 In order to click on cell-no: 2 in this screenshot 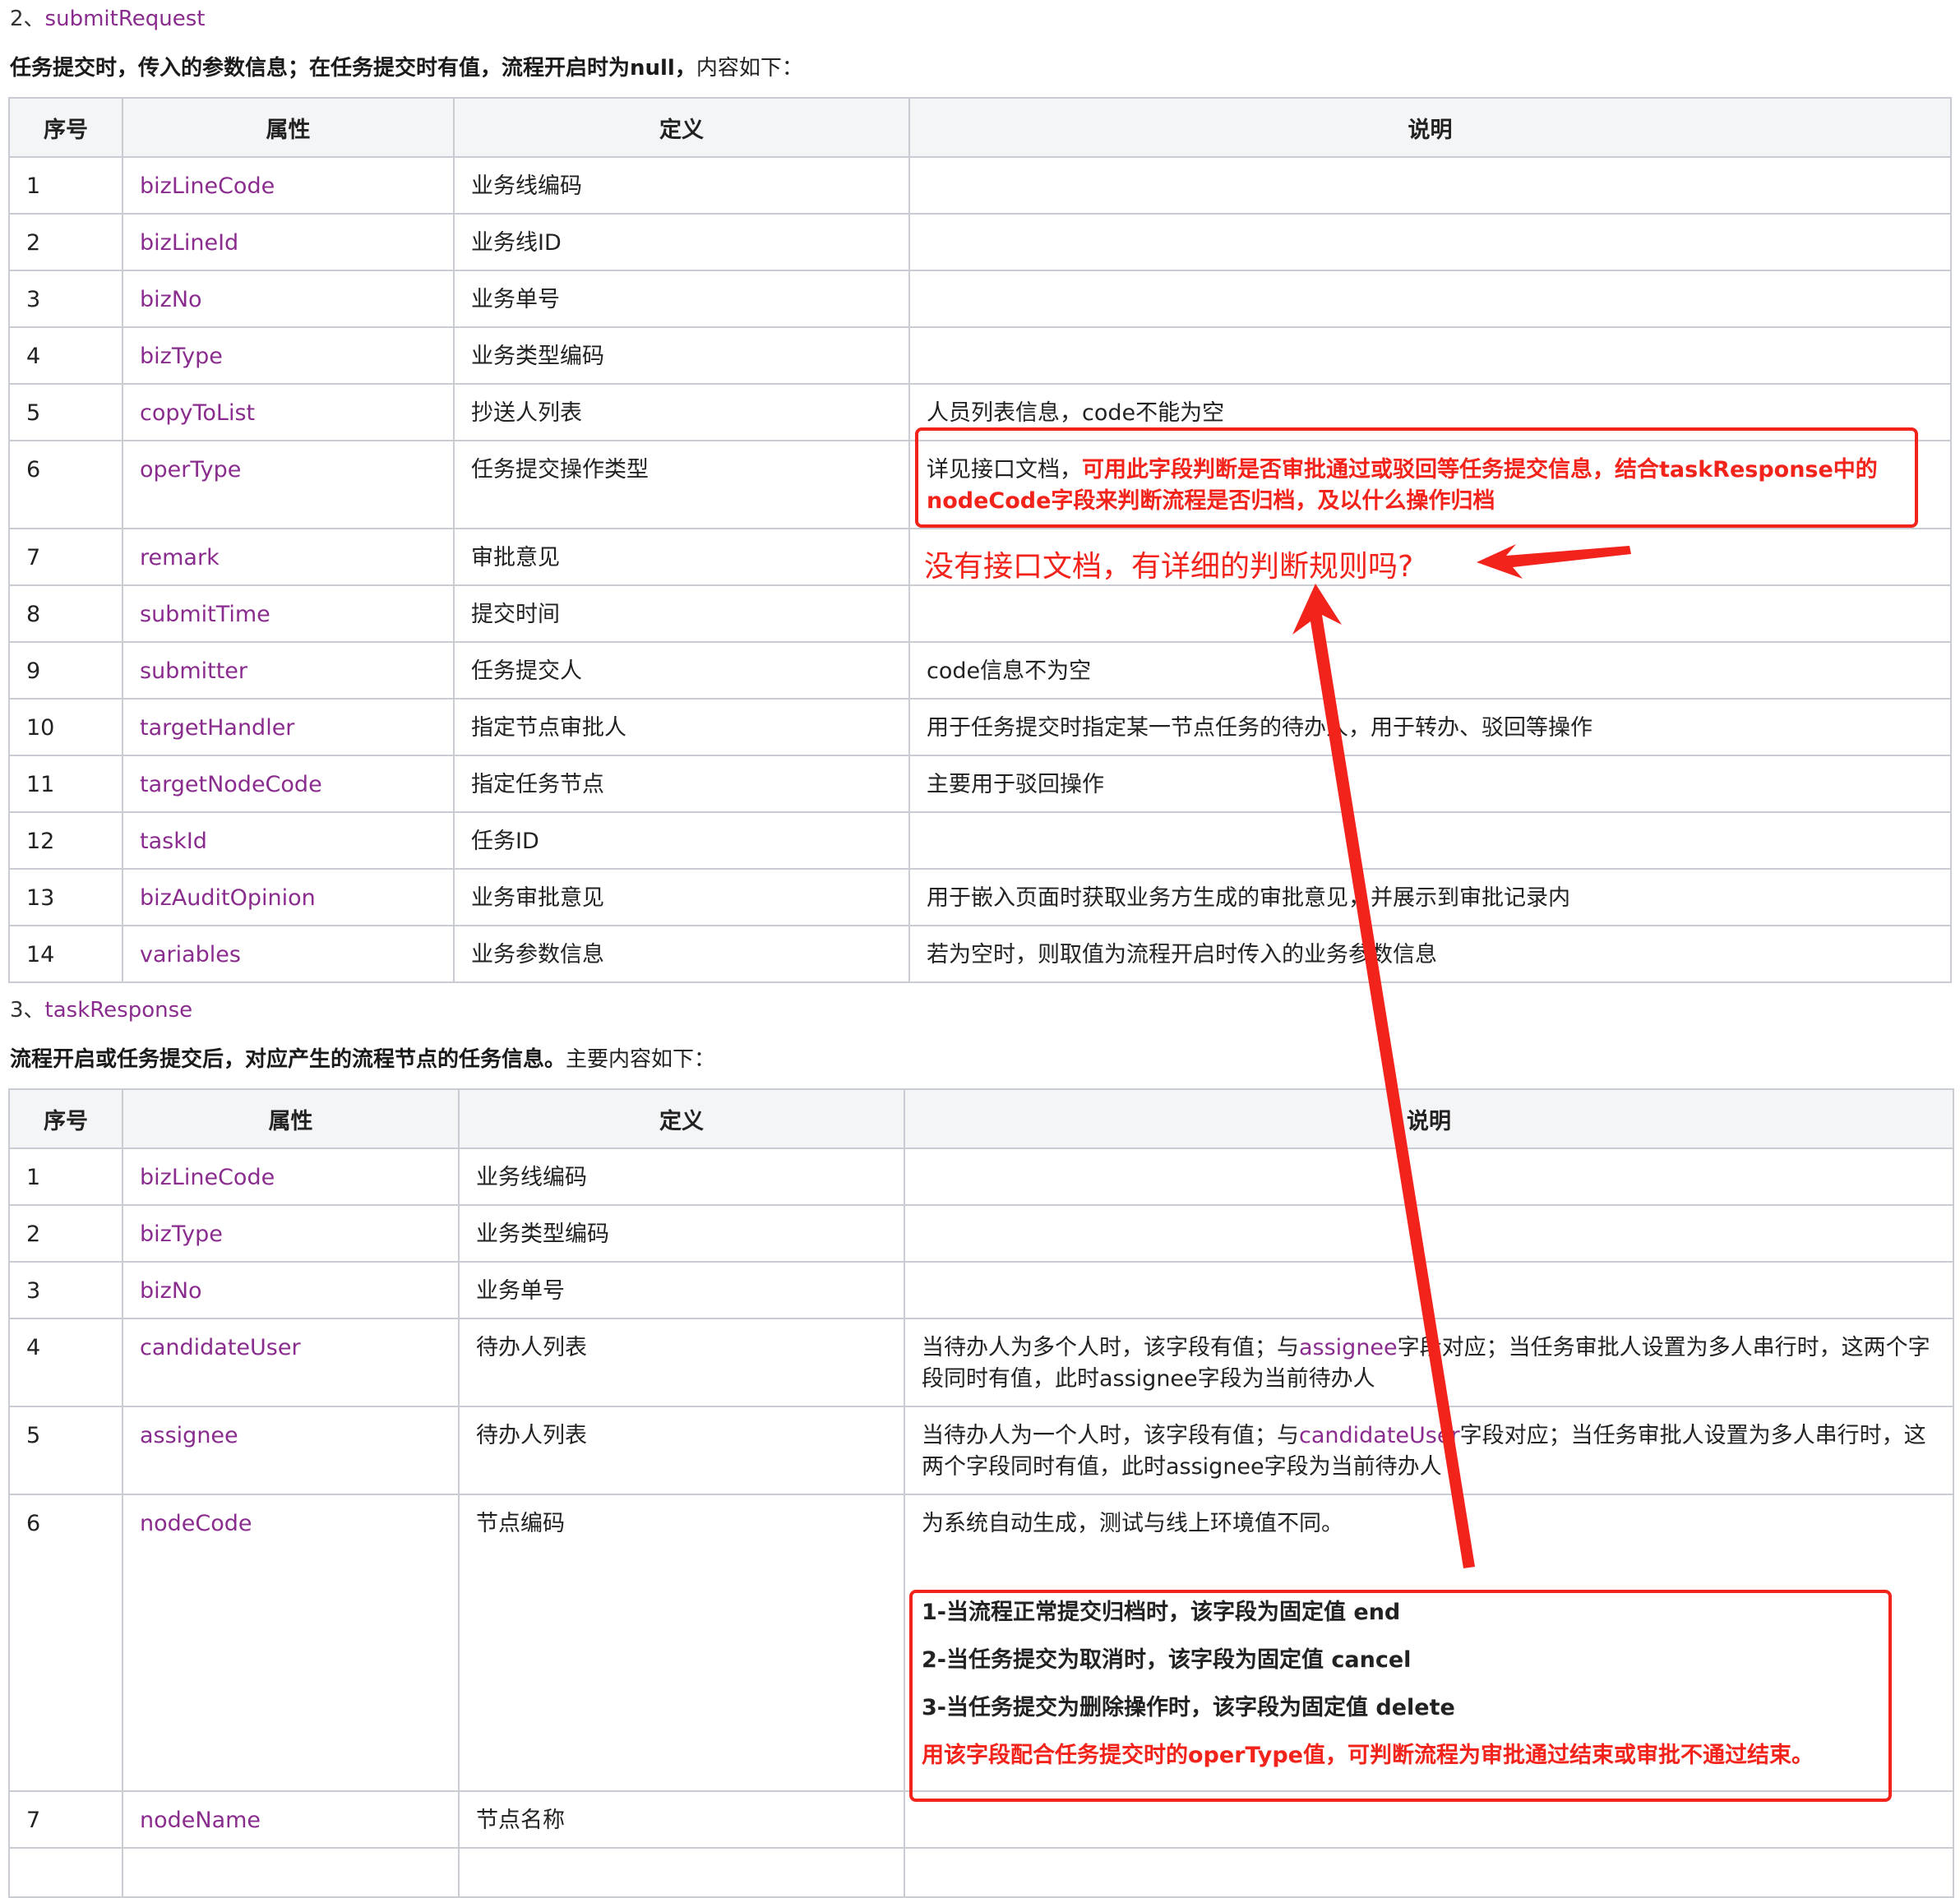, I will do `click(65, 1233)`.